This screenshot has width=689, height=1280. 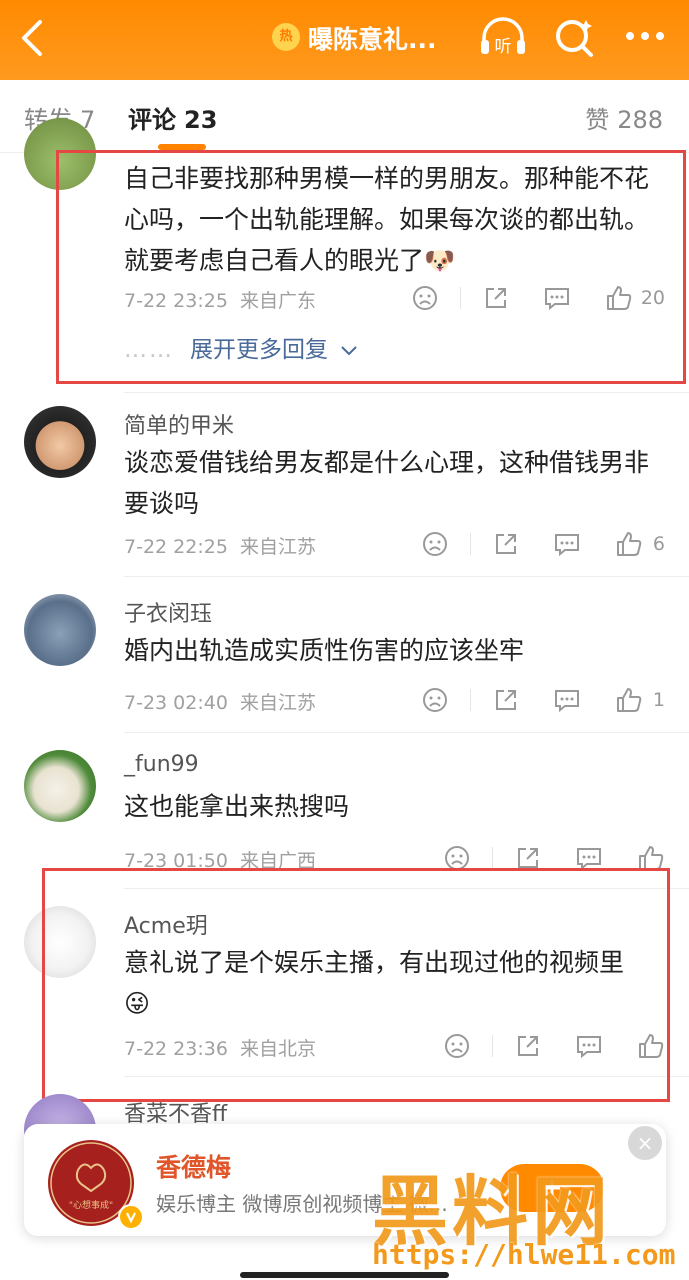 What do you see at coordinates (658, 700) in the screenshot?
I see `like-count: 1` at bounding box center [658, 700].